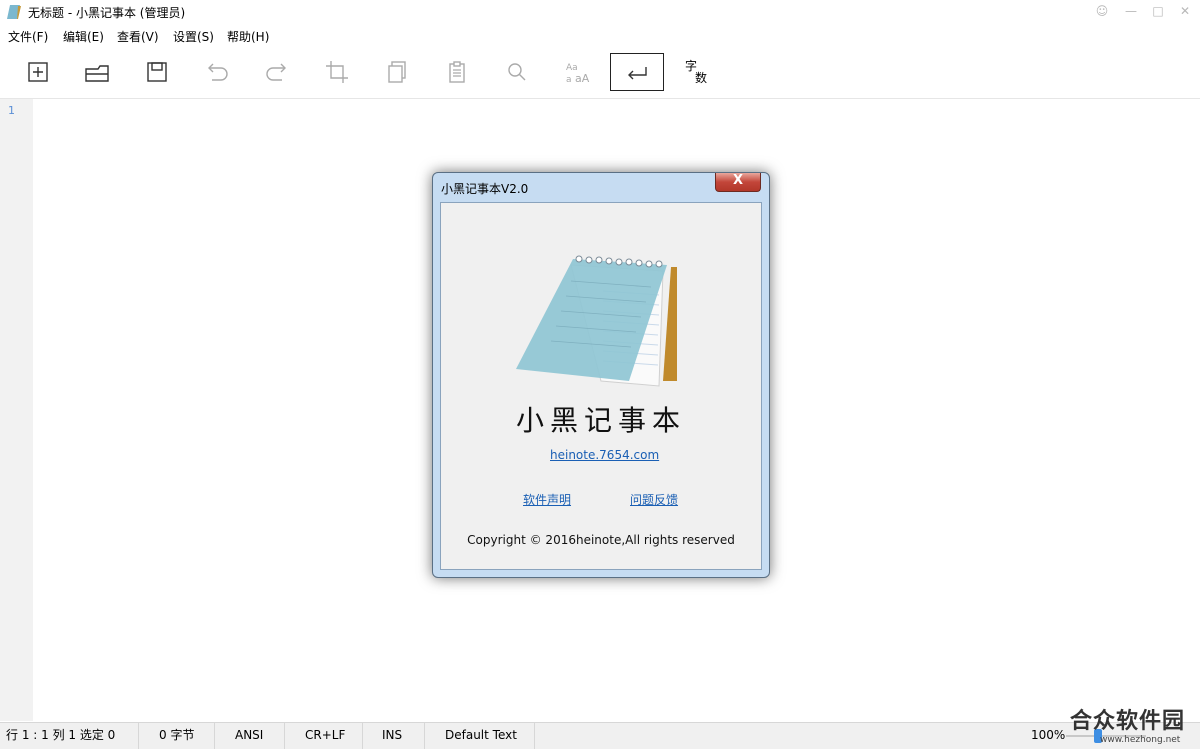 Image resolution: width=1200 pixels, height=749 pixels. Describe the element at coordinates (600, 12) in the screenshot. I see `title-bar: 无标题 - 小黑记事本 (管理员) ☺ — □ ✕` at that location.